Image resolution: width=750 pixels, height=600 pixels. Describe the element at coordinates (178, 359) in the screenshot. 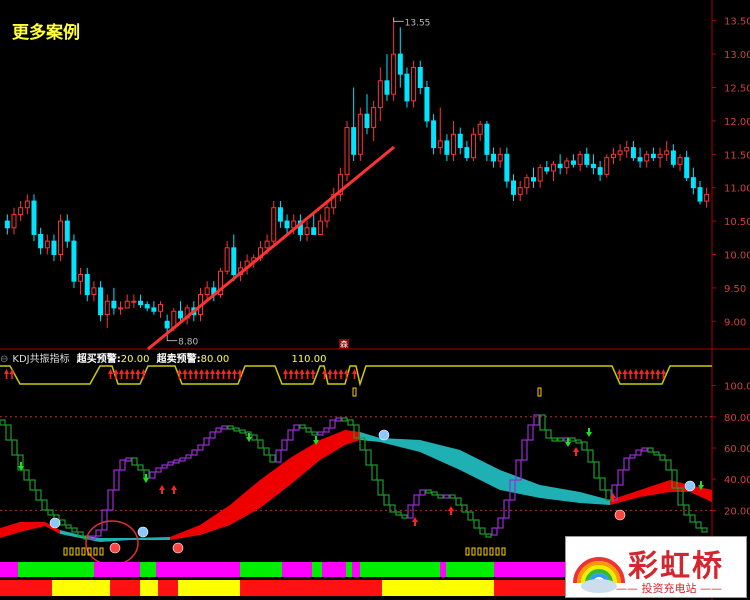

I see `oversold-label: 超卖预警:` at that location.